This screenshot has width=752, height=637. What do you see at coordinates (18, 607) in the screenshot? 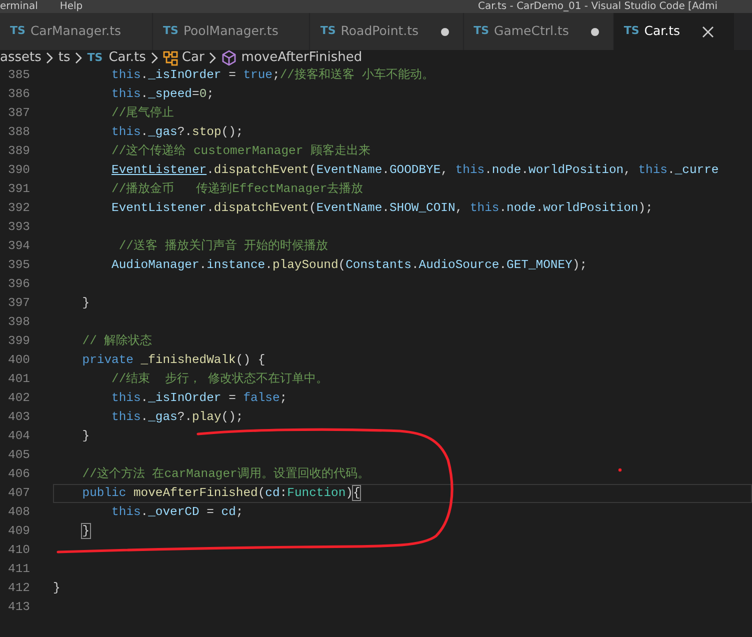
I see `line-number: 413` at bounding box center [18, 607].